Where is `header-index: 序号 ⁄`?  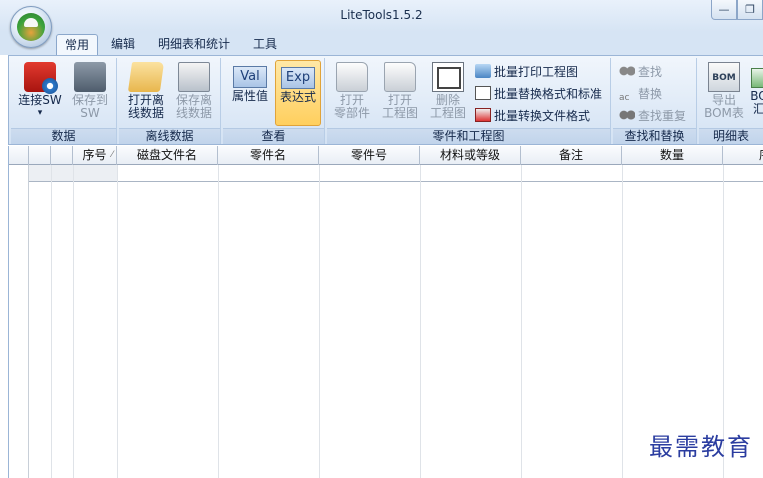 header-index: 序号 ⁄ is located at coordinates (95, 155).